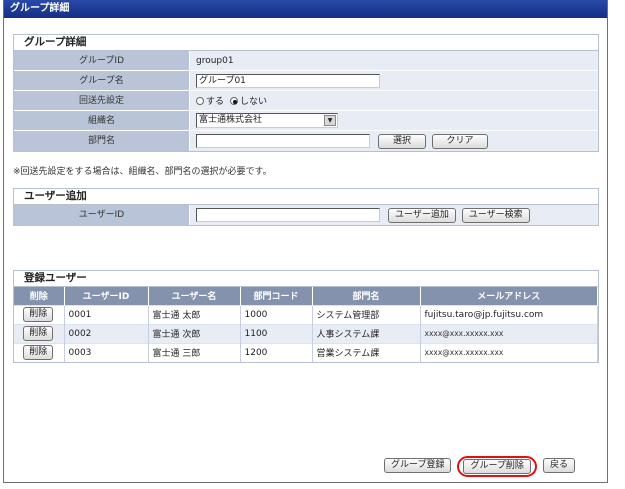 The image size is (625, 489). What do you see at coordinates (283, 141) in the screenshot?
I see `dept-input` at bounding box center [283, 141].